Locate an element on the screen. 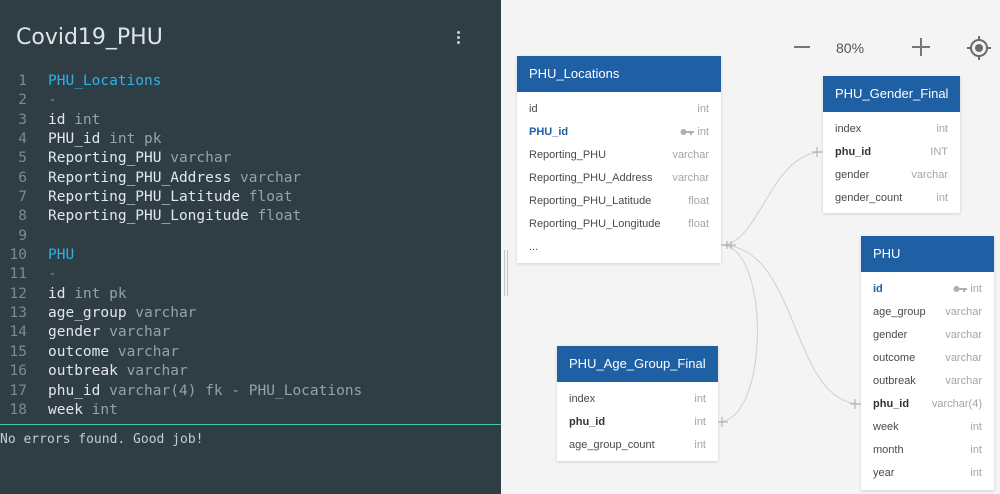 This screenshot has height=494, width=1000. zoom-in-icon is located at coordinates (921, 47).